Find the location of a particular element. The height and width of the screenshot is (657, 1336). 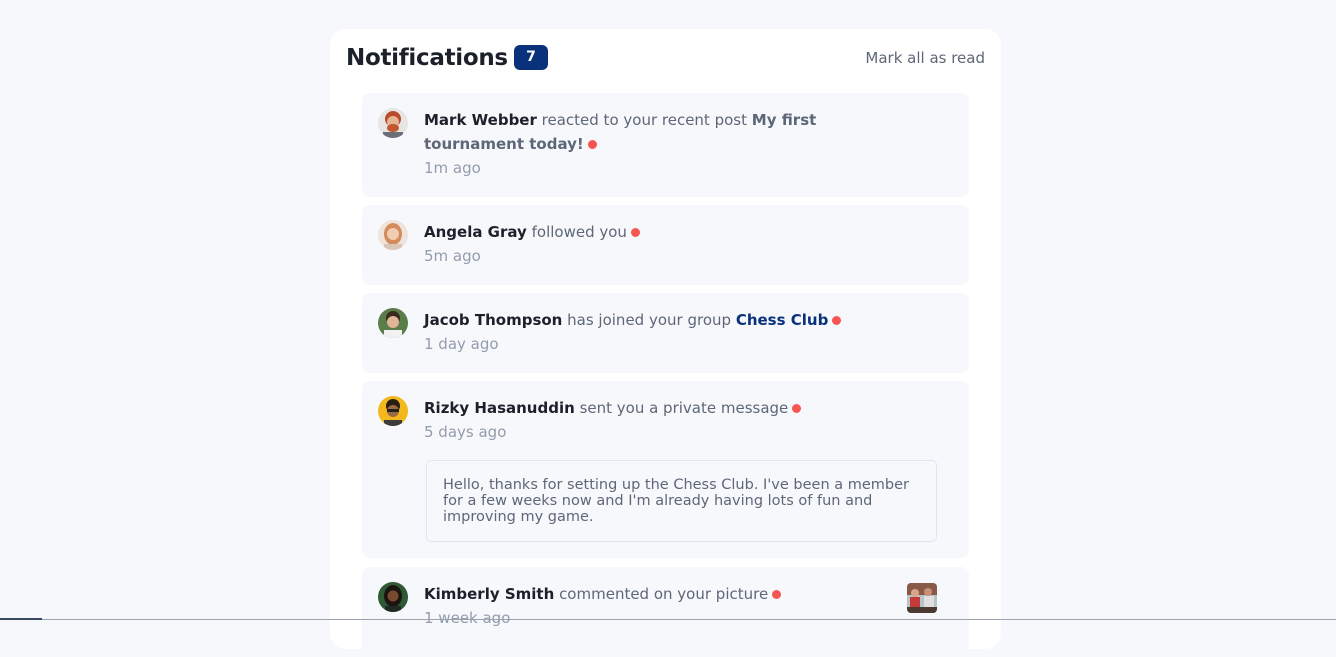

notification-time: 1 week ago is located at coordinates (467, 618).